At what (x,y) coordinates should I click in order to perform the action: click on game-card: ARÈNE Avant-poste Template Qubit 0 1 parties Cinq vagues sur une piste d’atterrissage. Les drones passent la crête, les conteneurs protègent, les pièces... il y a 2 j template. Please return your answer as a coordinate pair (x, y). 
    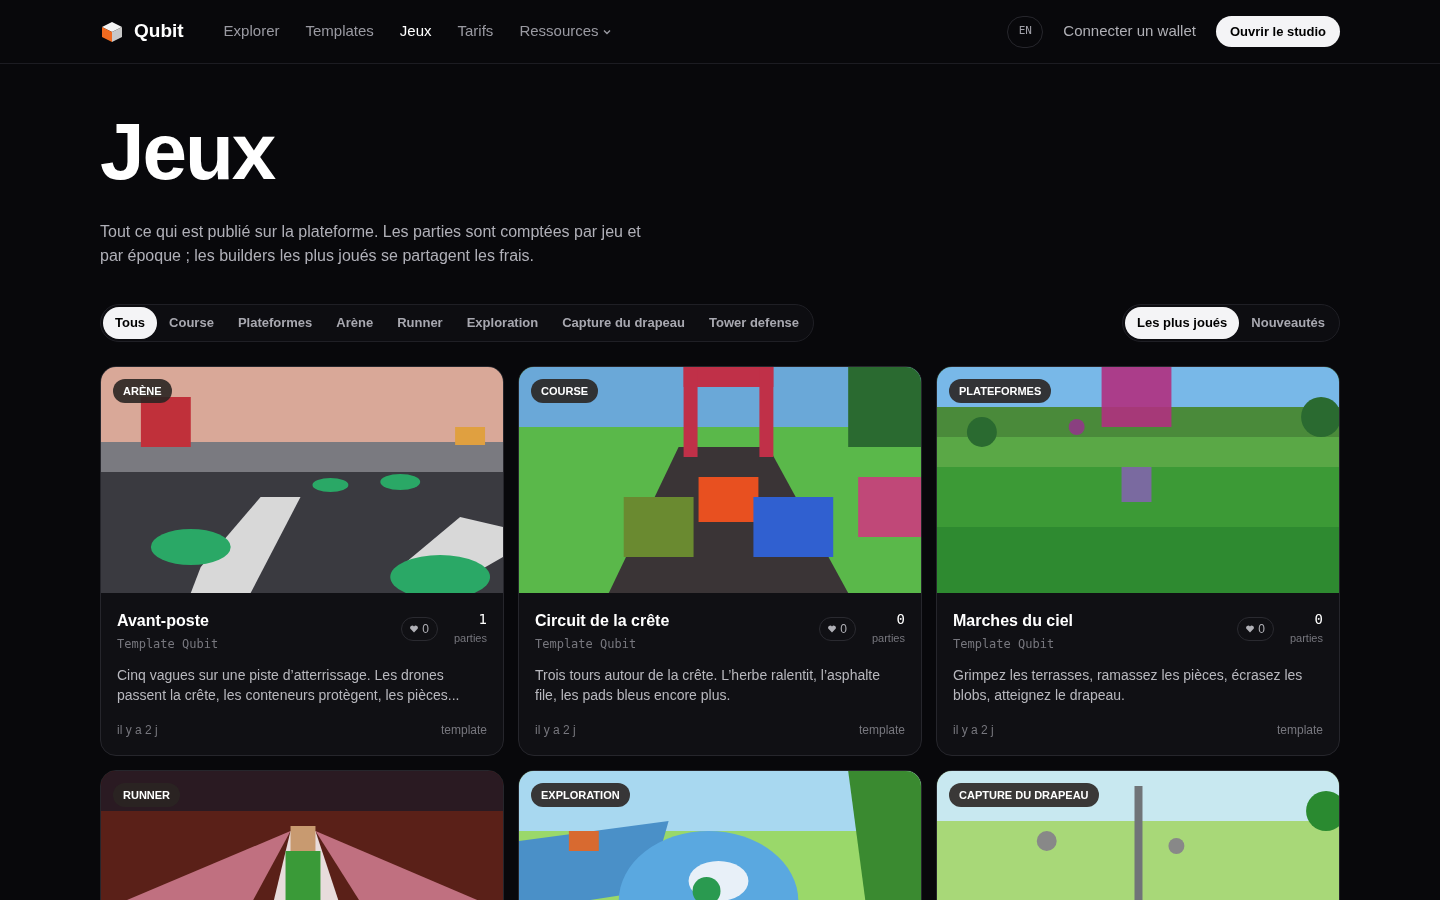
    Looking at the image, I should click on (302, 560).